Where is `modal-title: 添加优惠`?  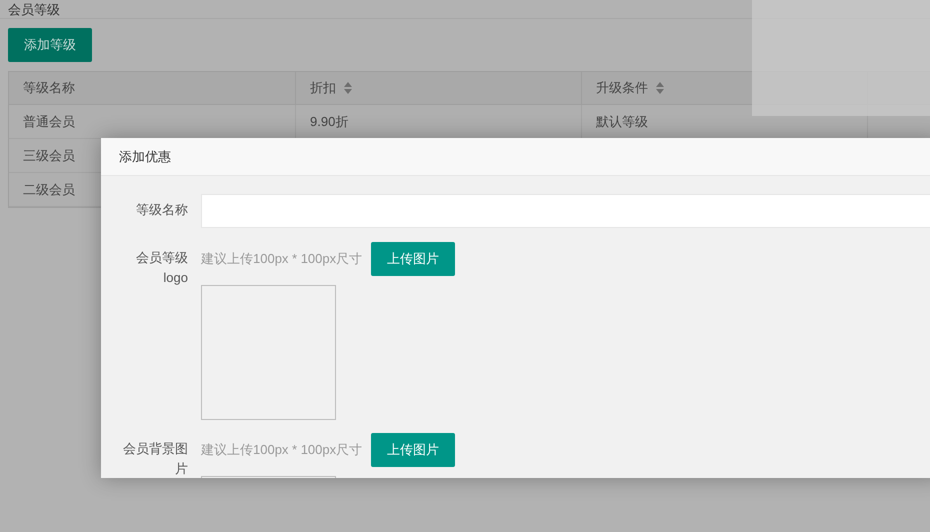 modal-title: 添加优惠 is located at coordinates (145, 157).